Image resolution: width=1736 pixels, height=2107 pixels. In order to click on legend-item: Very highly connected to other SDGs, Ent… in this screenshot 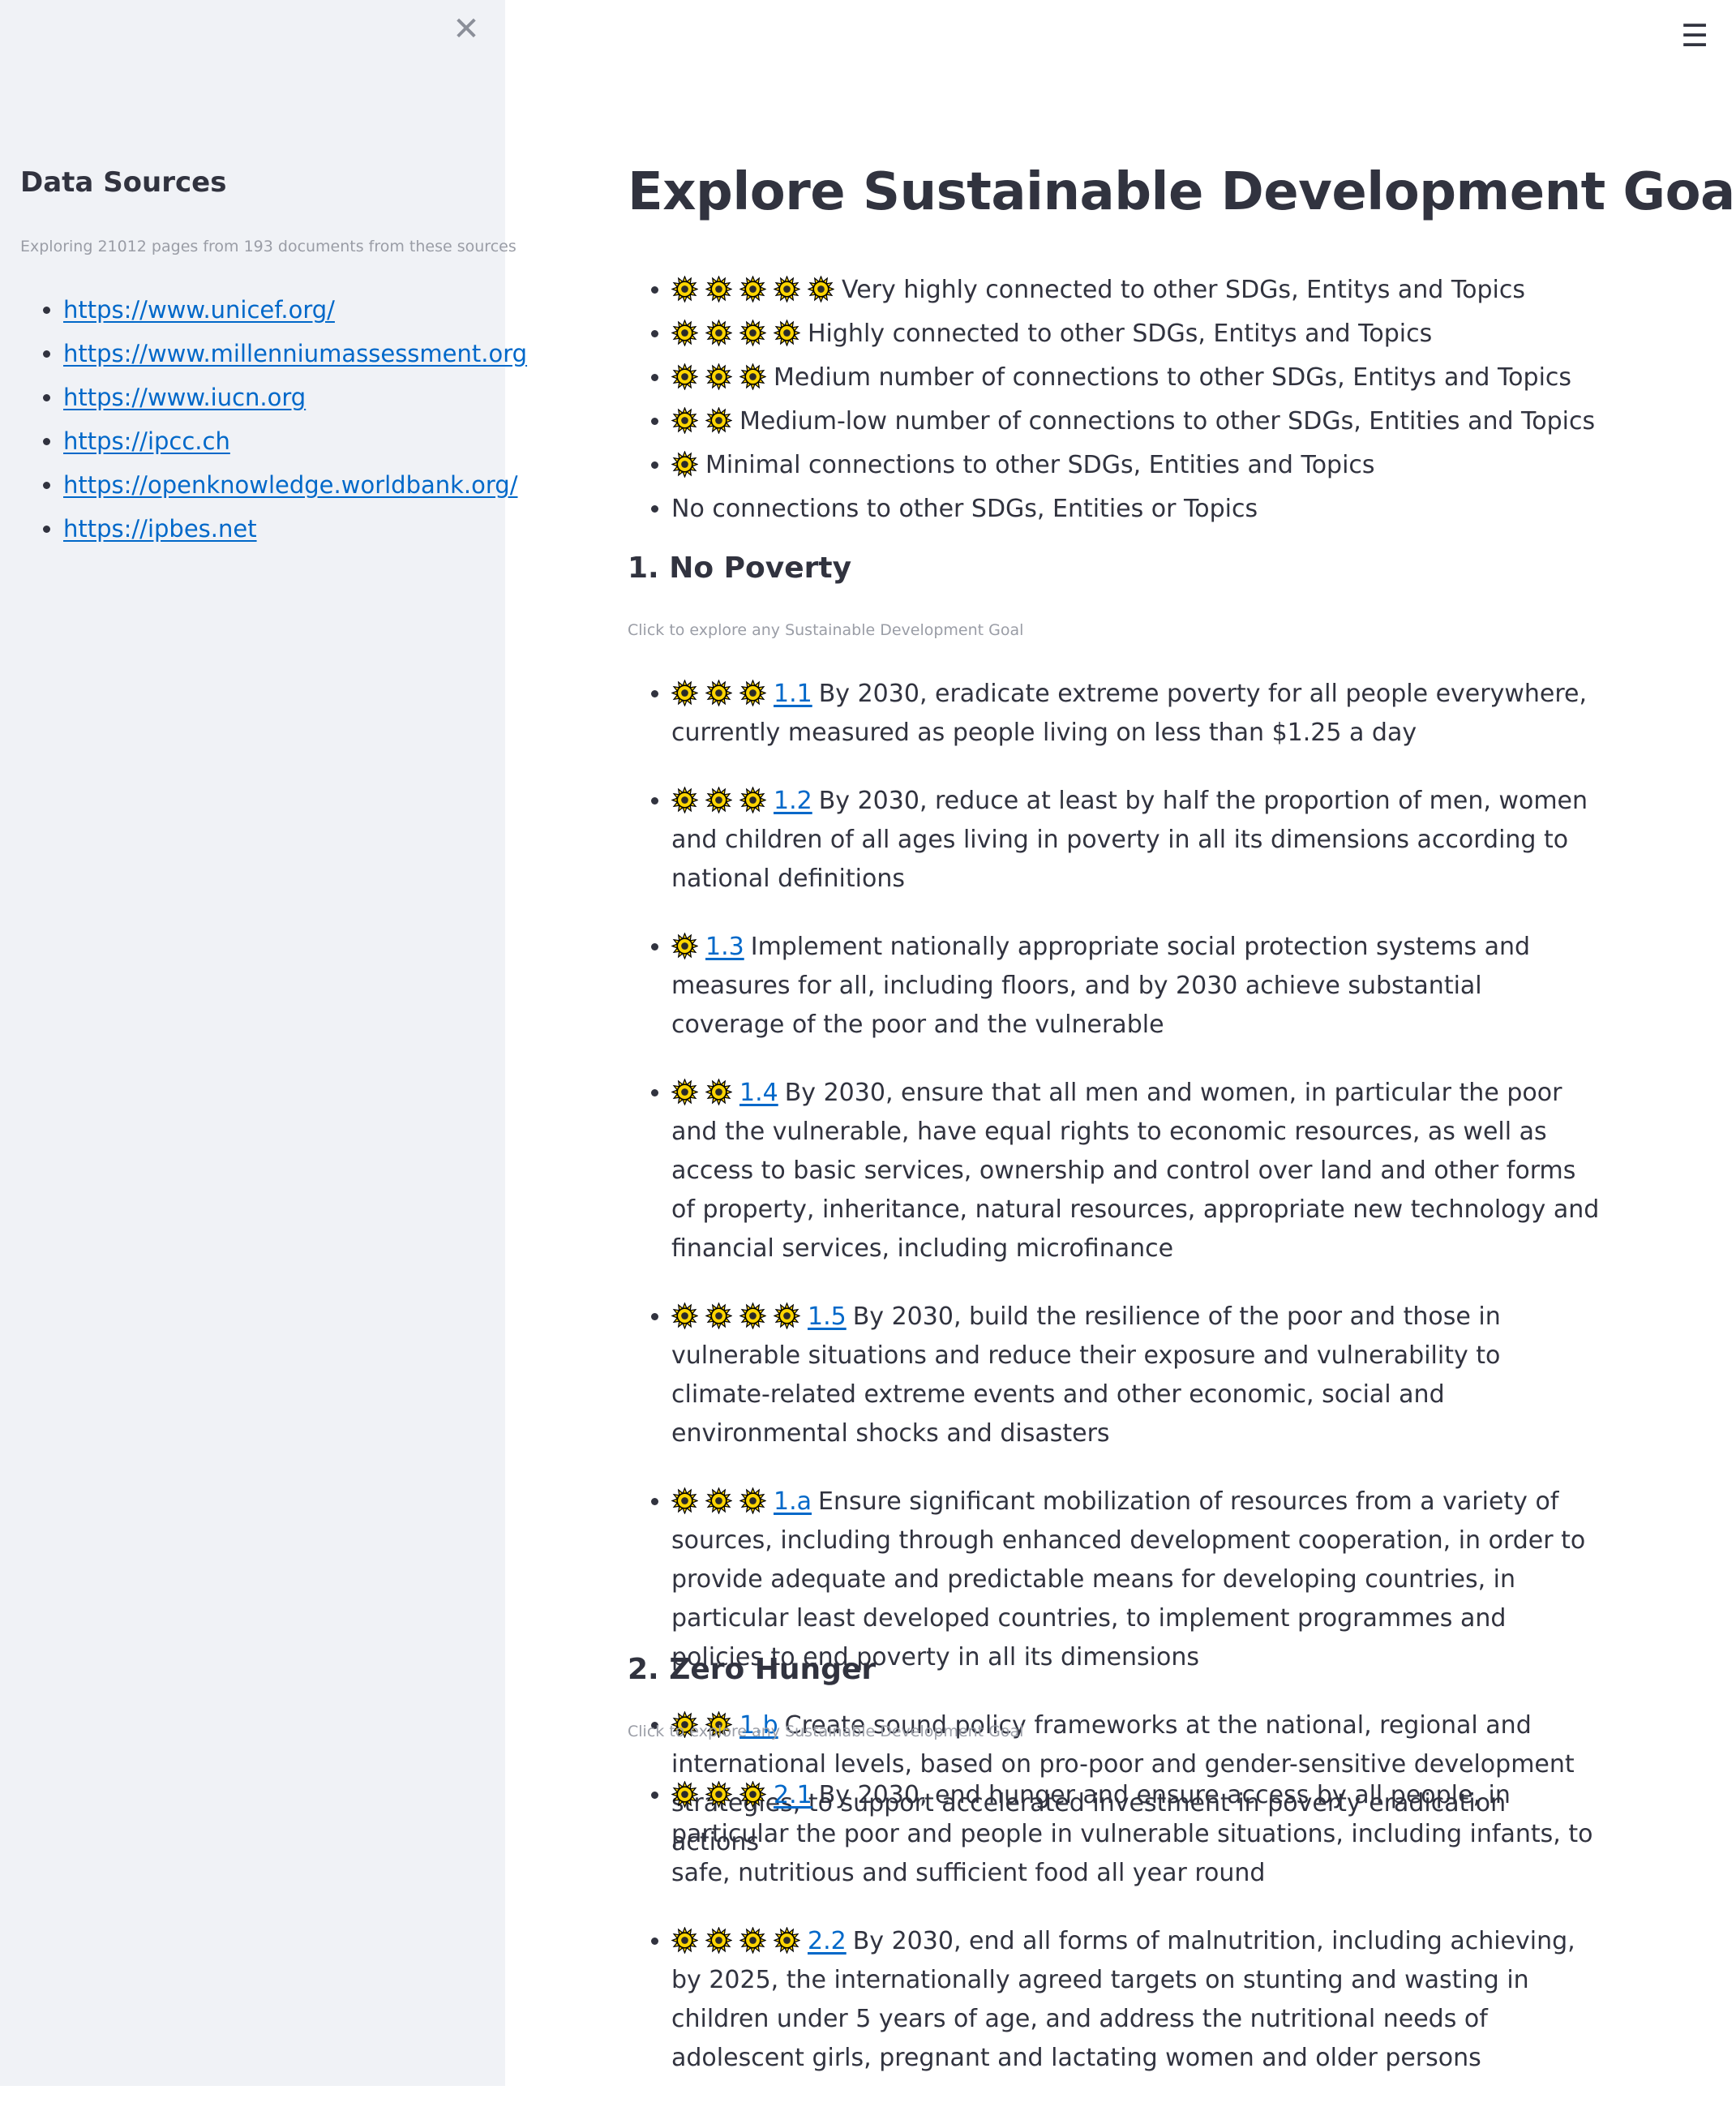, I will do `click(1133, 290)`.